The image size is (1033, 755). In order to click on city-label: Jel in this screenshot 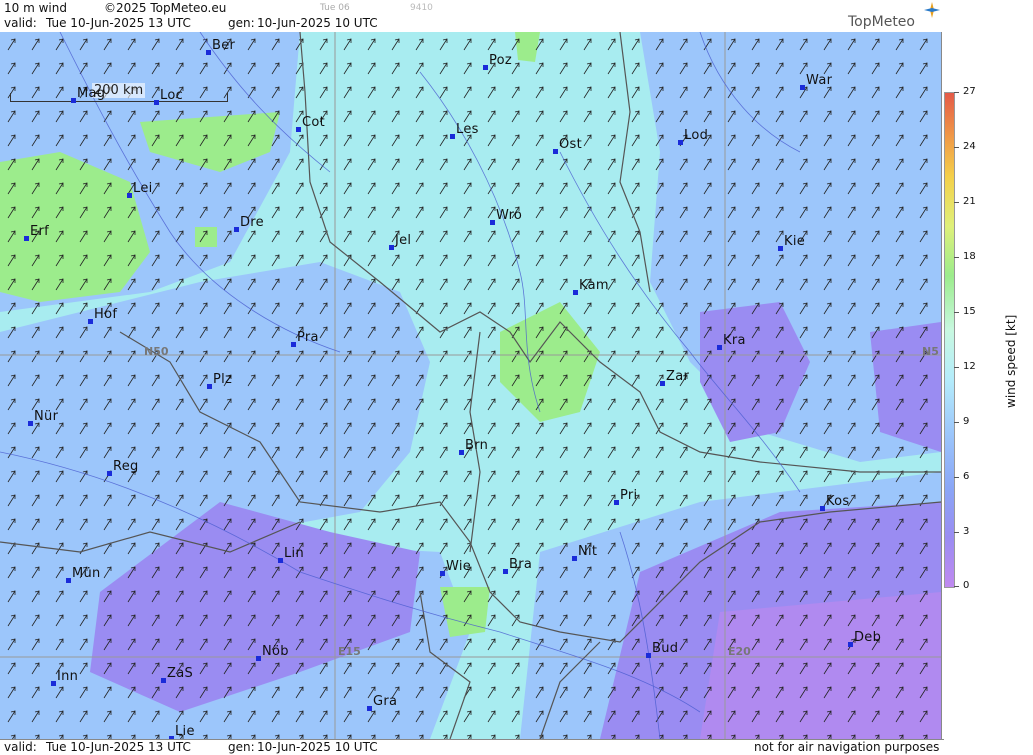, I will do `click(400, 241)`.